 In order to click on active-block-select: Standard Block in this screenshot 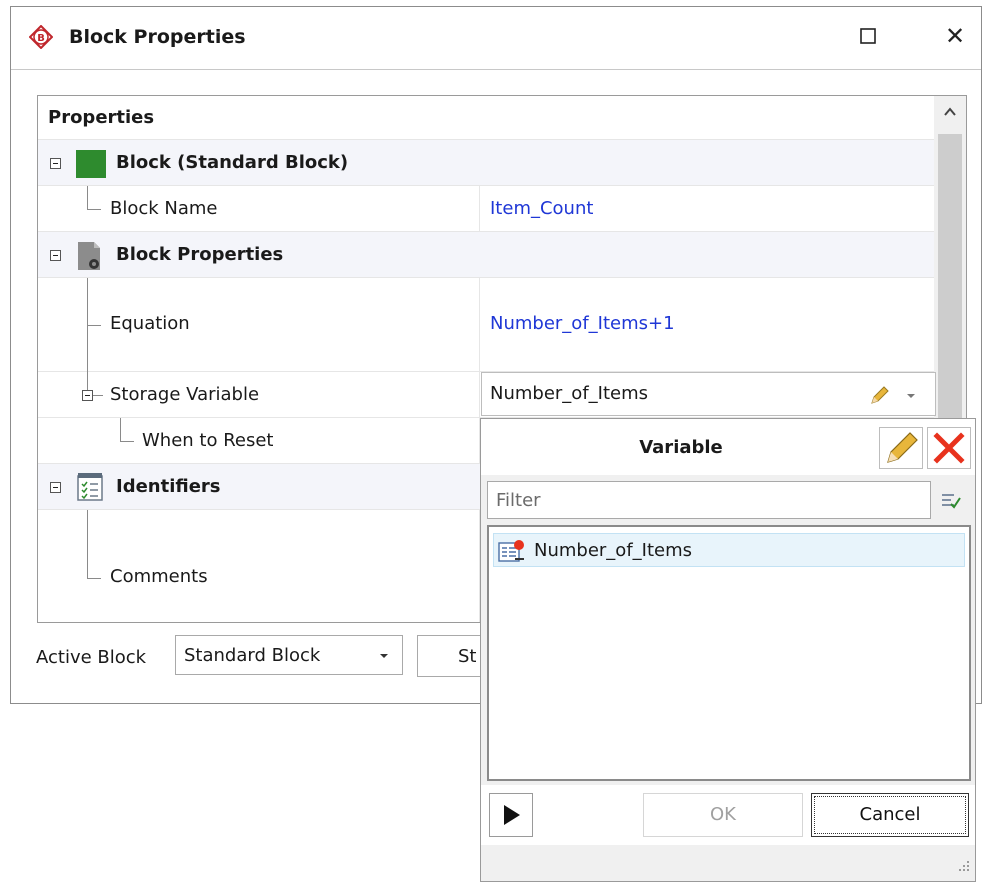, I will do `click(289, 655)`.